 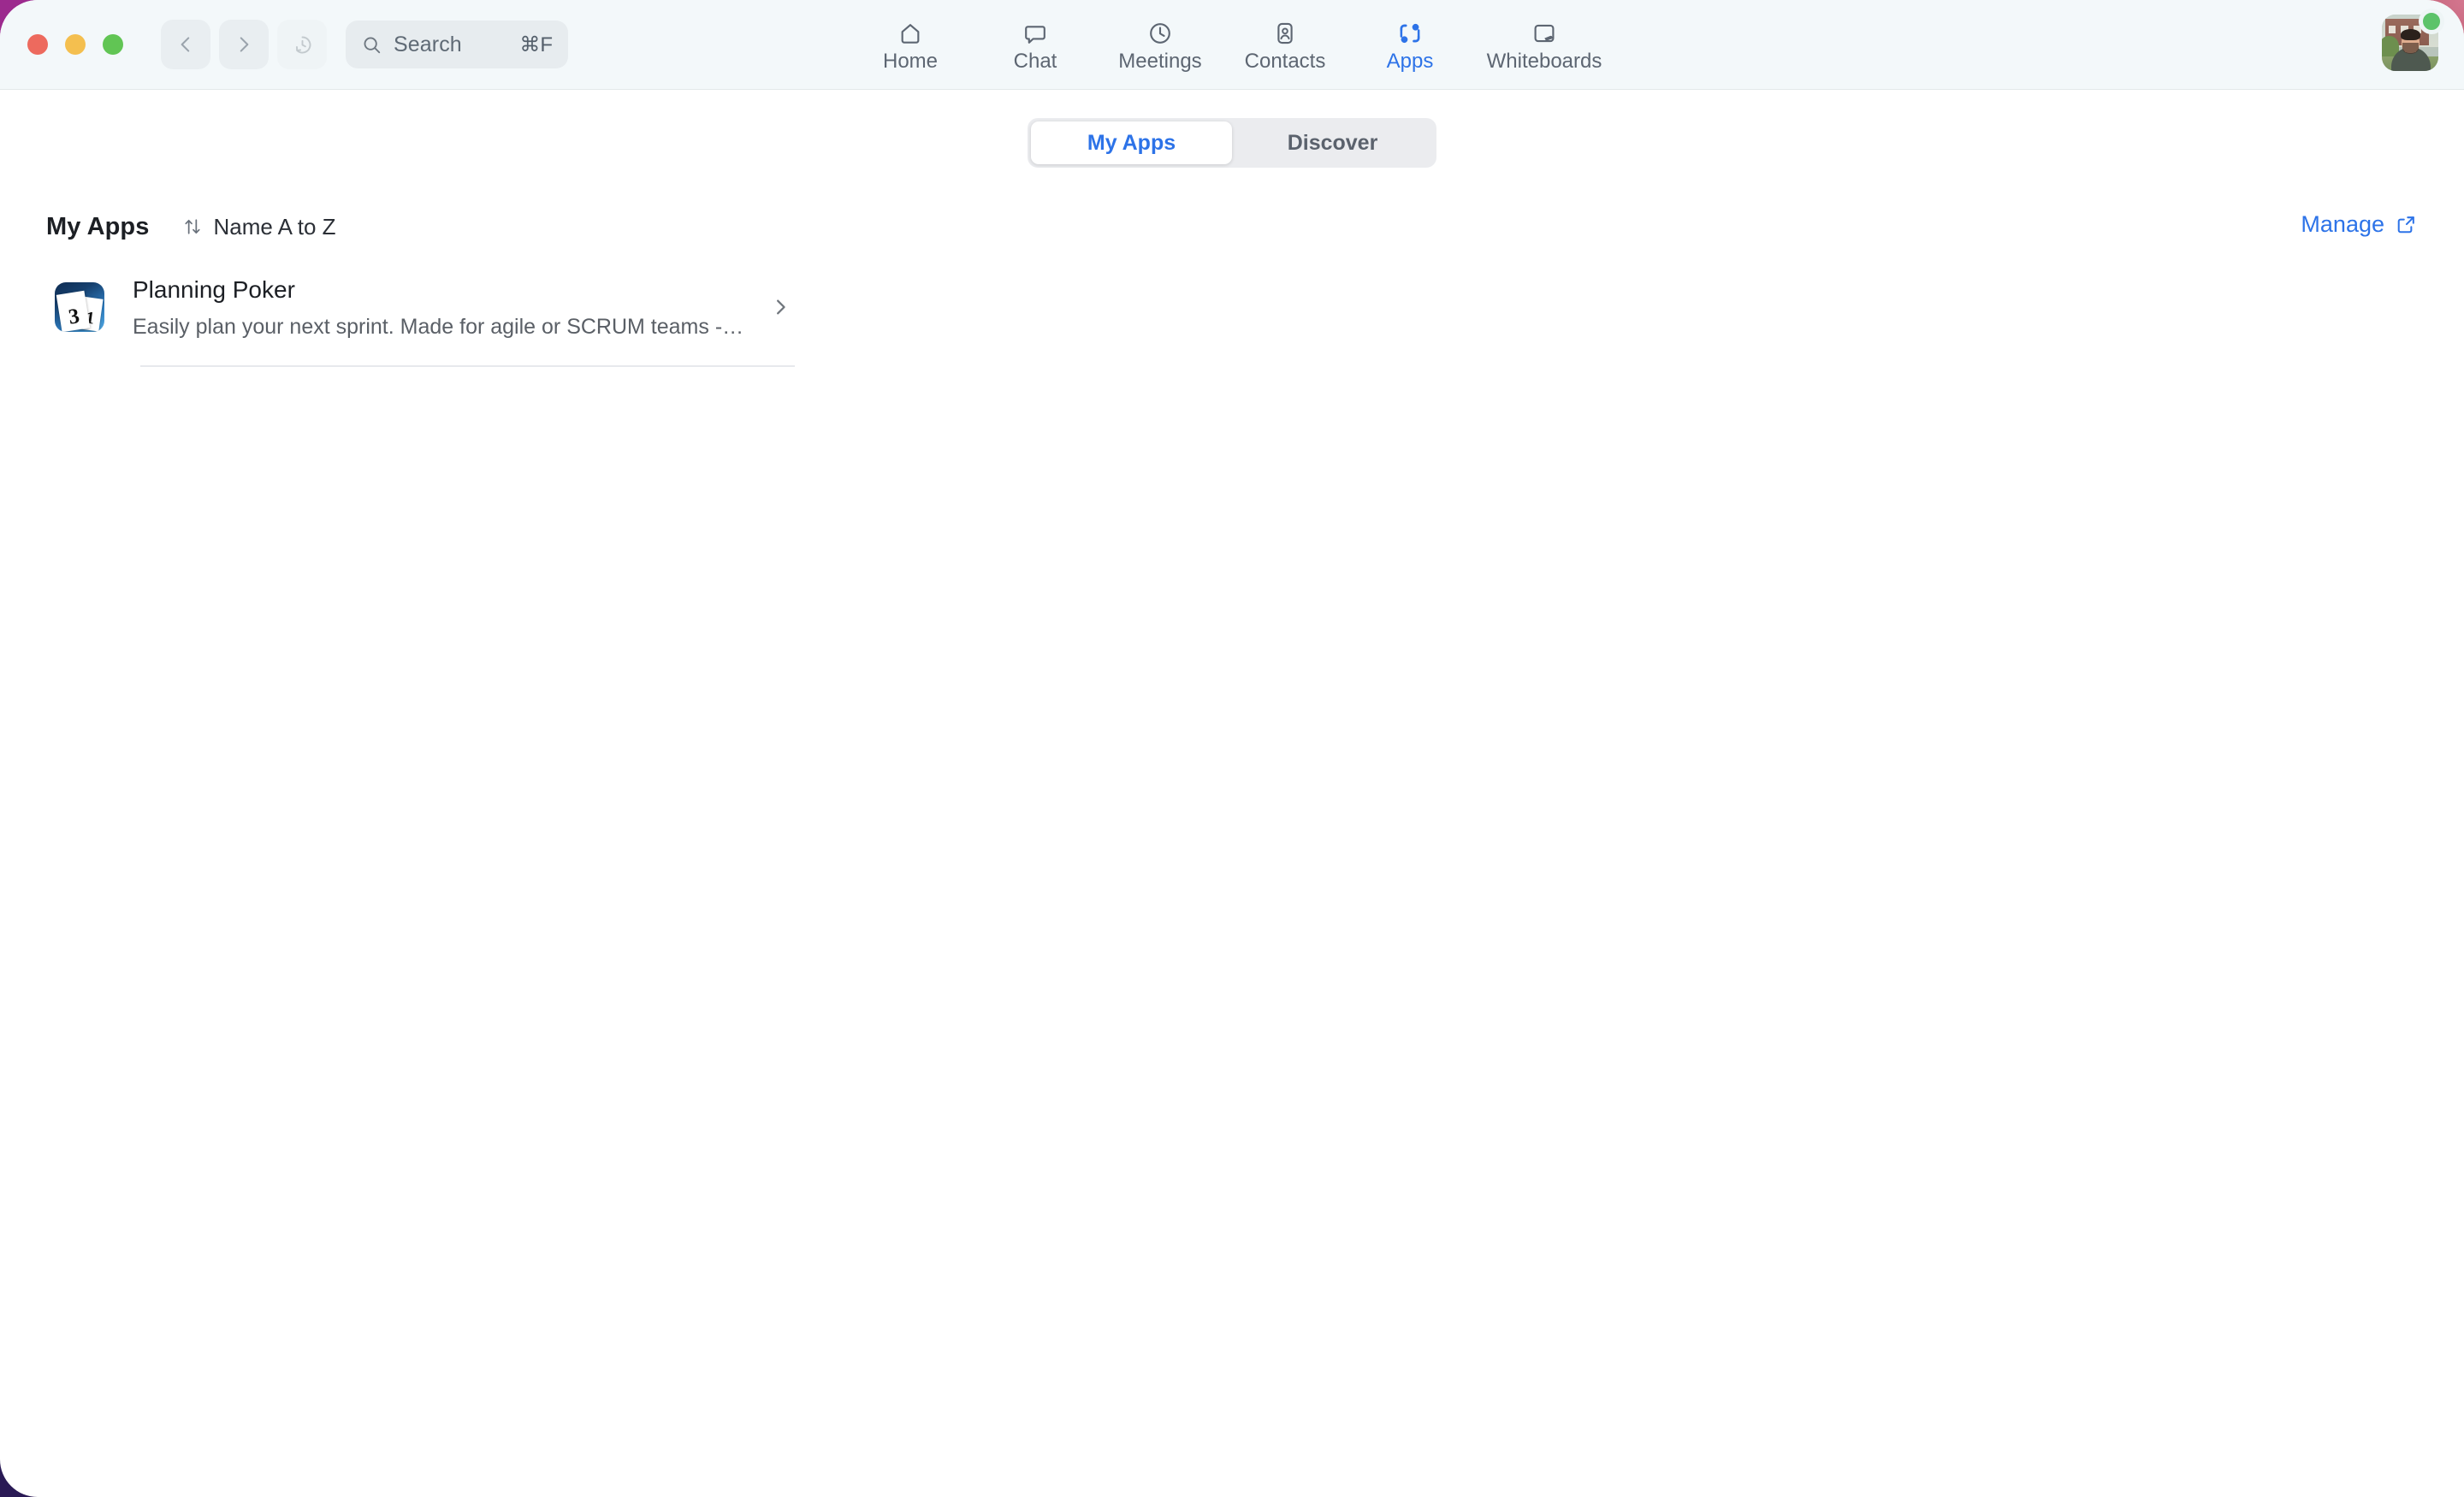 I want to click on chat-bubble-icon, so click(x=1035, y=32).